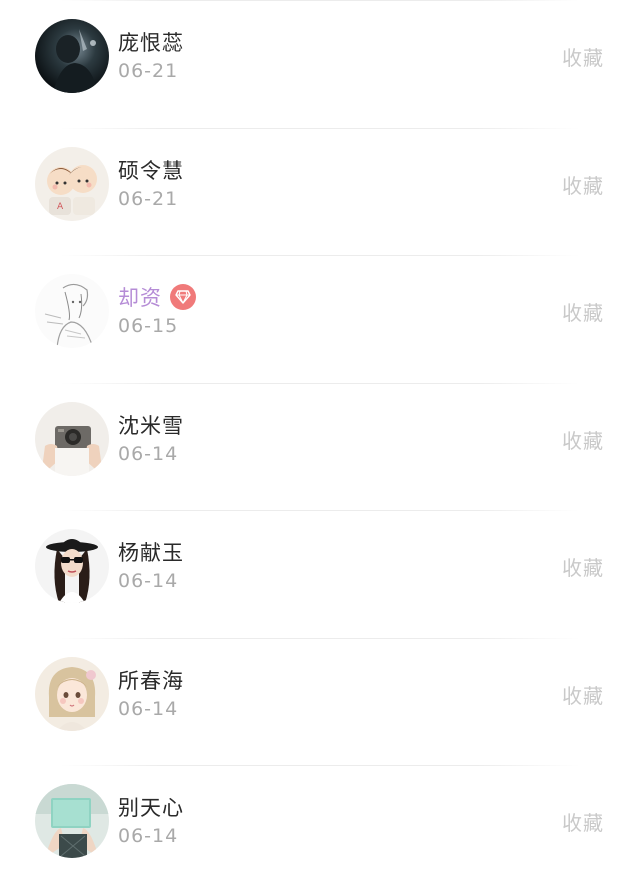 This screenshot has width=640, height=893. What do you see at coordinates (148, 326) in the screenshot?
I see `date-label: 06-15` at bounding box center [148, 326].